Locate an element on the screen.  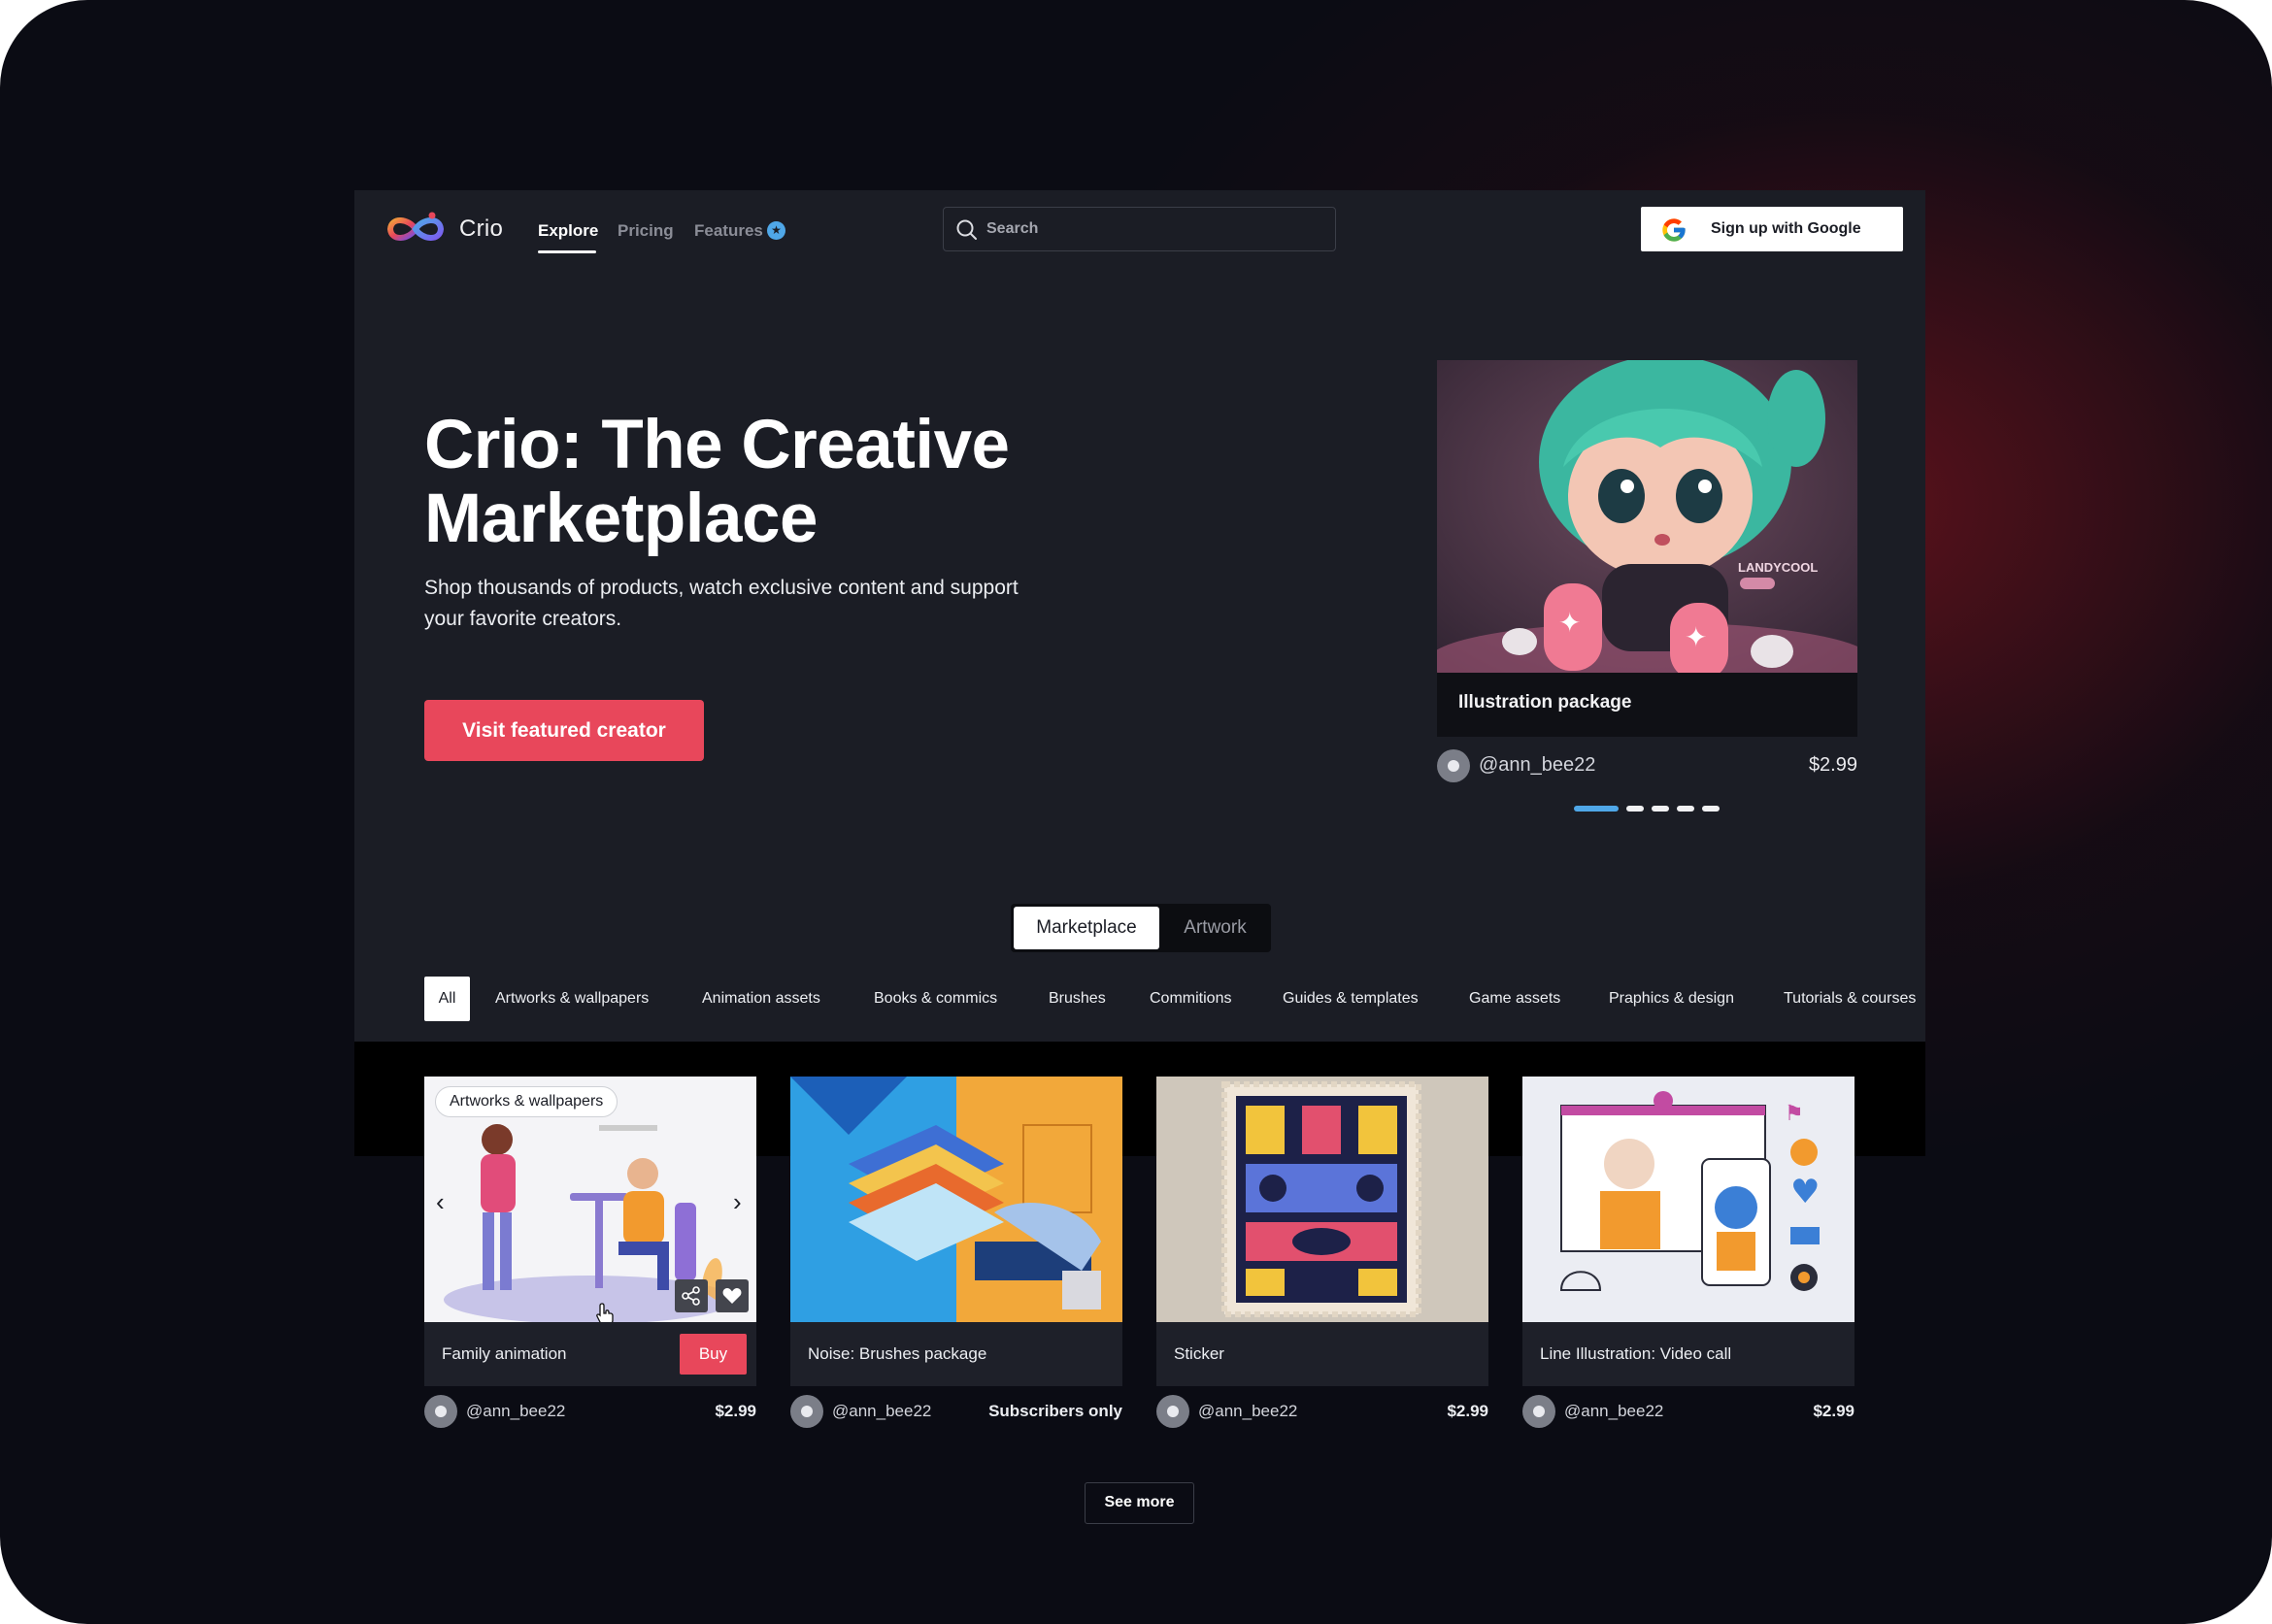
search-input is located at coordinates (1156, 228).